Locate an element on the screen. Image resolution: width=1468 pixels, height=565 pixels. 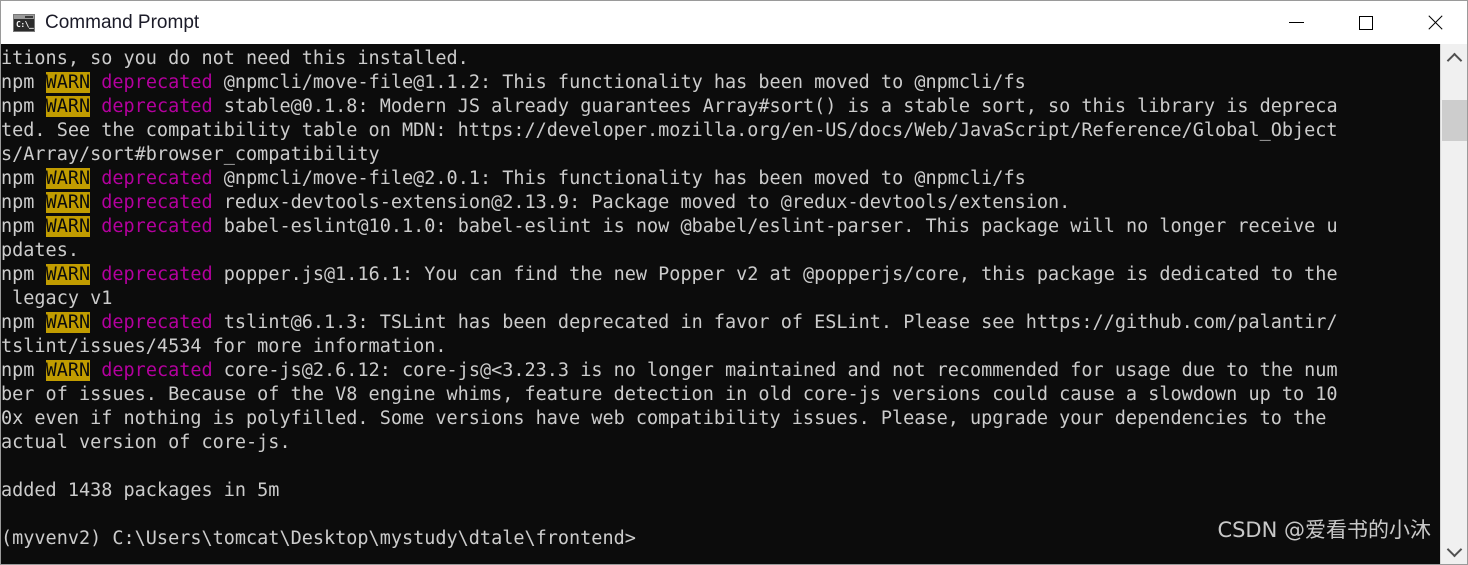
cmd-icon: C:\_ is located at coordinates (24, 22).